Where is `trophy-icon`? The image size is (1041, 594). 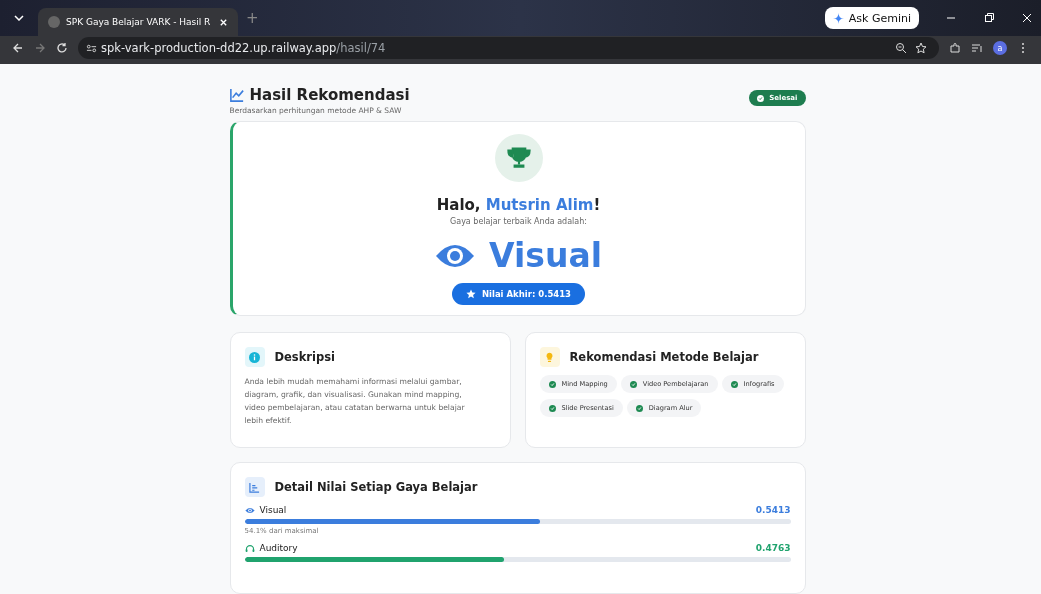
trophy-icon is located at coordinates (518, 158).